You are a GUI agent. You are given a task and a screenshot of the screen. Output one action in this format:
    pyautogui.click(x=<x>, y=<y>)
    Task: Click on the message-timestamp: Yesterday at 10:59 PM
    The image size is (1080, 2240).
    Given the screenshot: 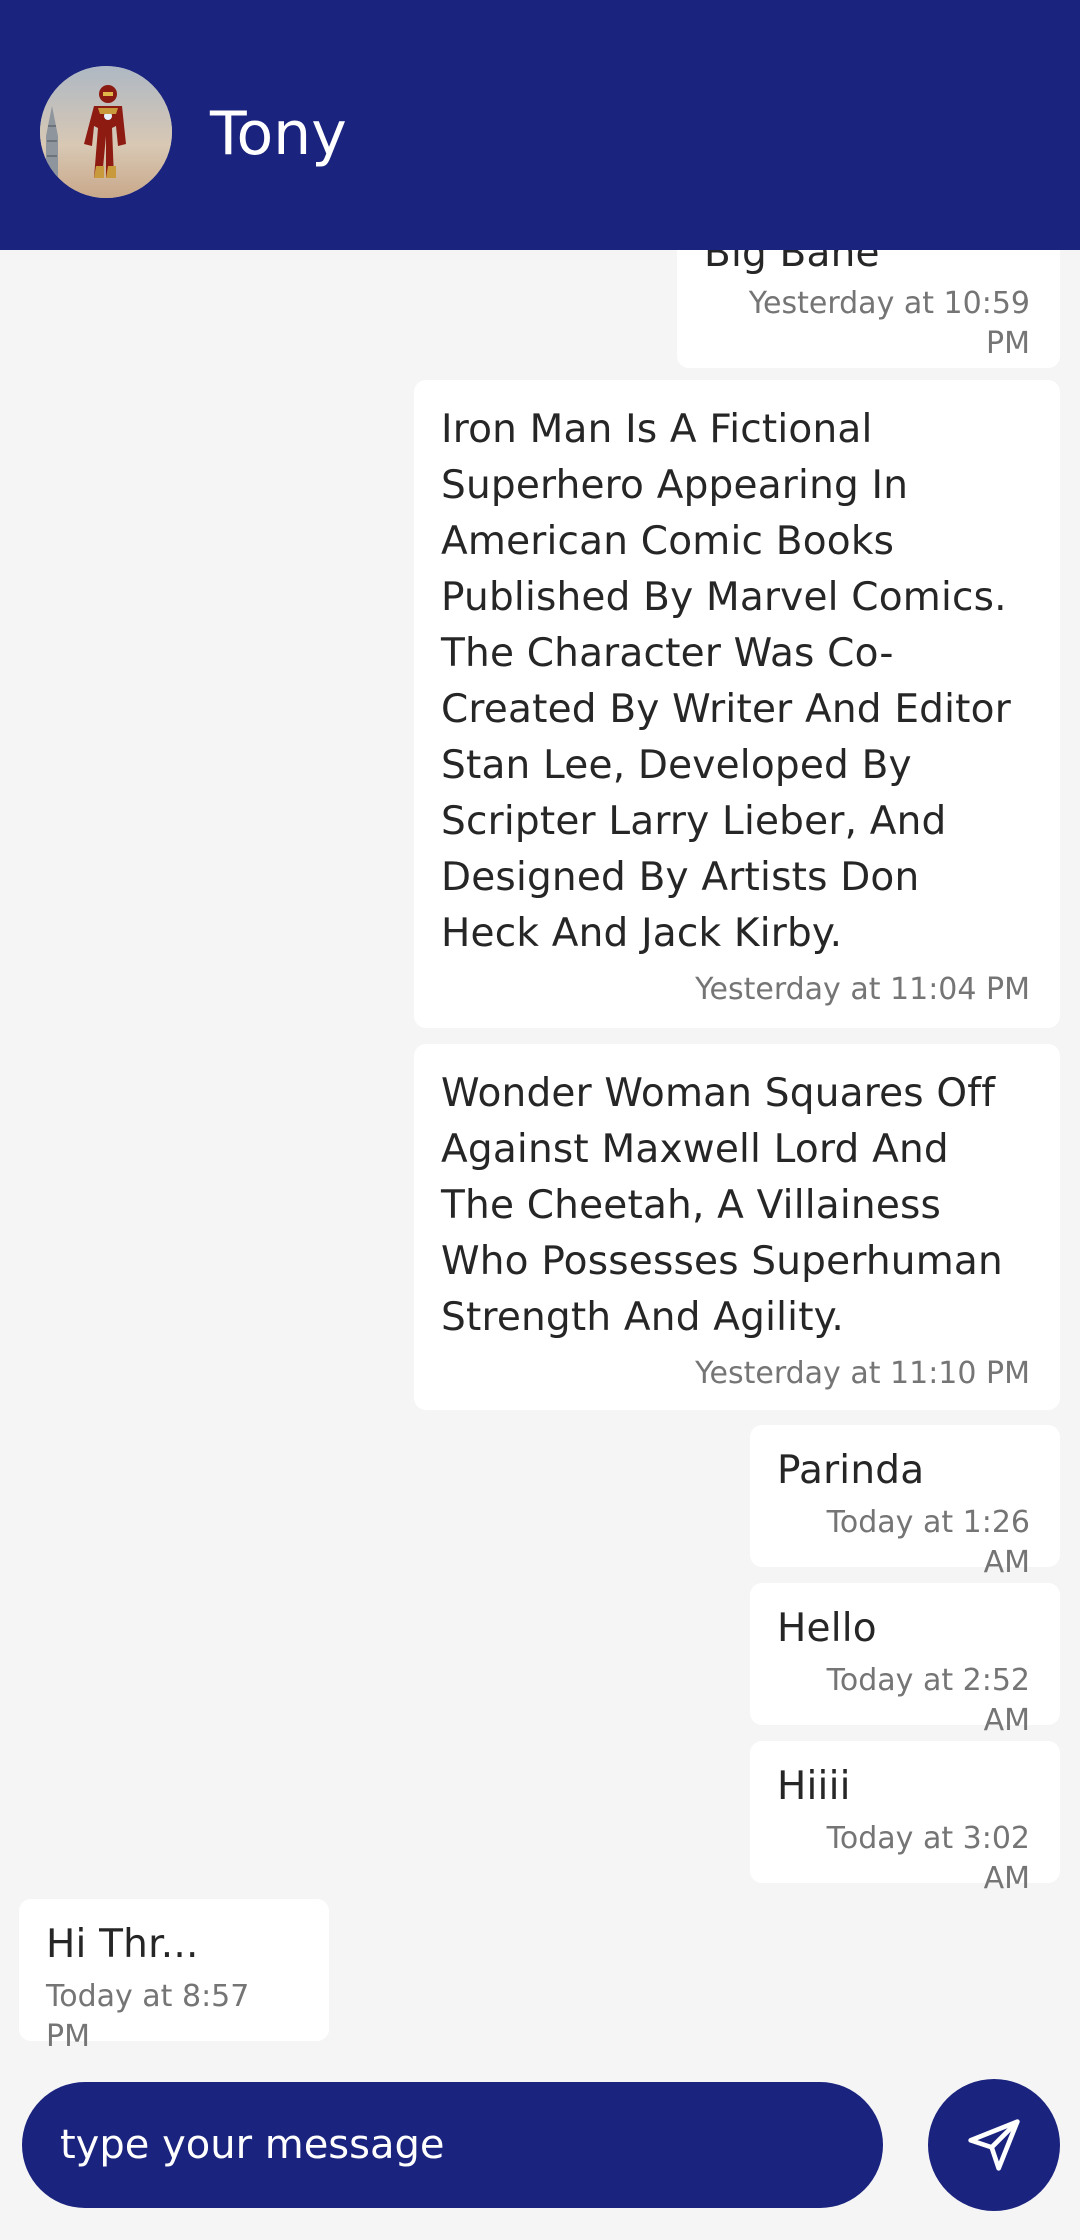 What is the action you would take?
    pyautogui.click(x=889, y=323)
    